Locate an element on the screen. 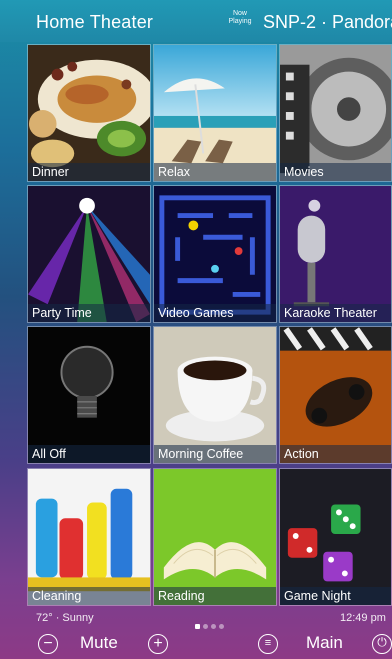 This screenshot has width=392, height=659. dinner-image is located at coordinates (89, 113).